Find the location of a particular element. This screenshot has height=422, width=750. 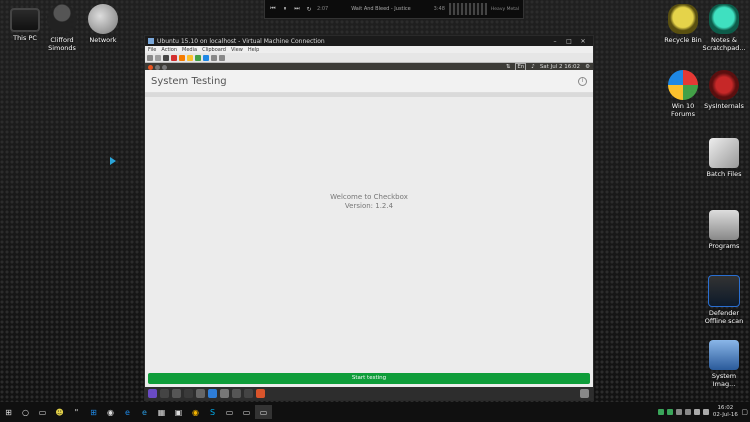

monitor-icon is located at coordinates (25, 20).